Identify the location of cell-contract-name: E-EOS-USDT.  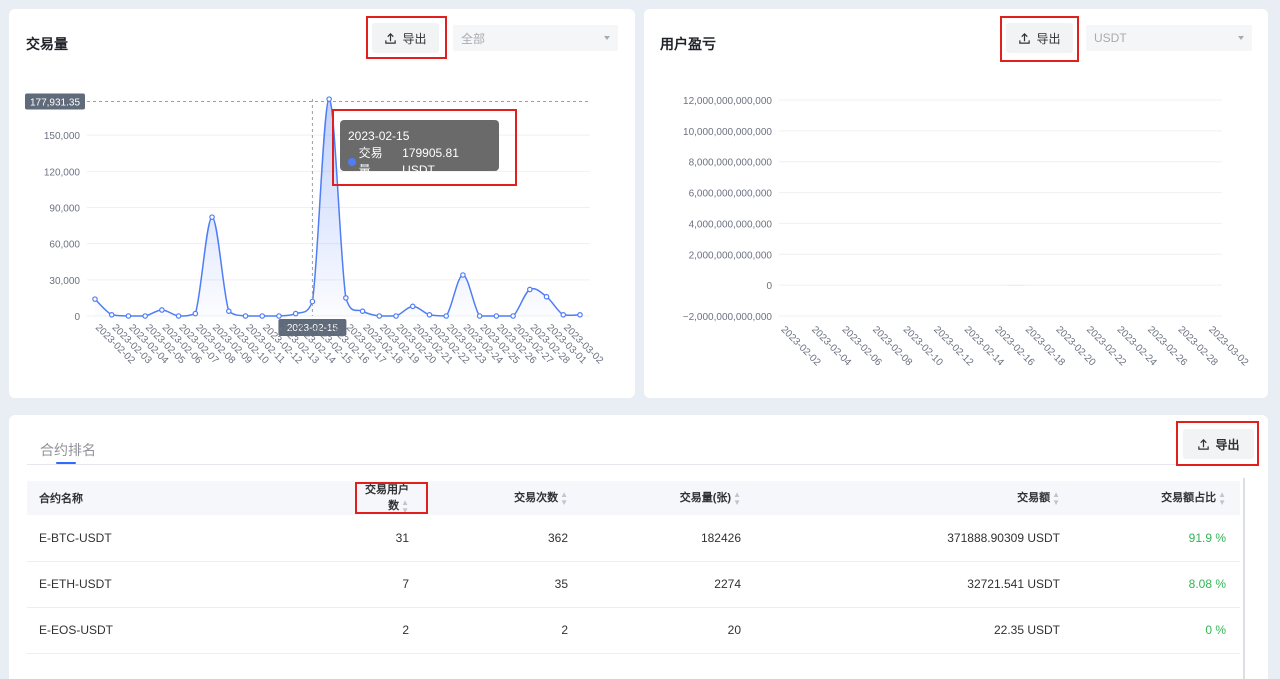
(76, 630).